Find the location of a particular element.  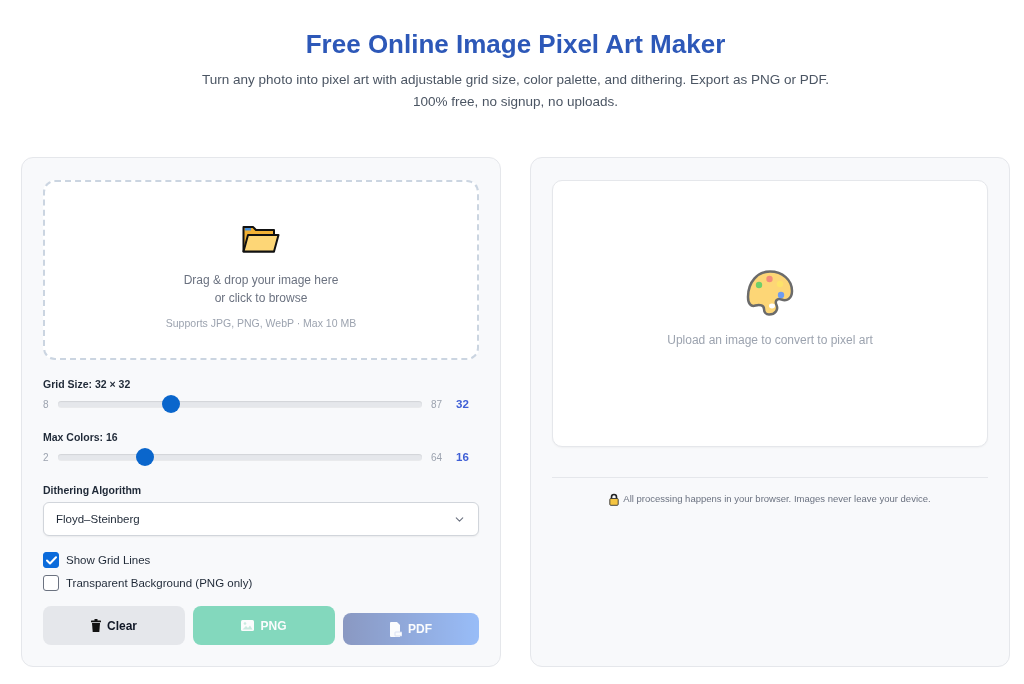

checkbox-label: Show Grid Lines is located at coordinates (108, 560).